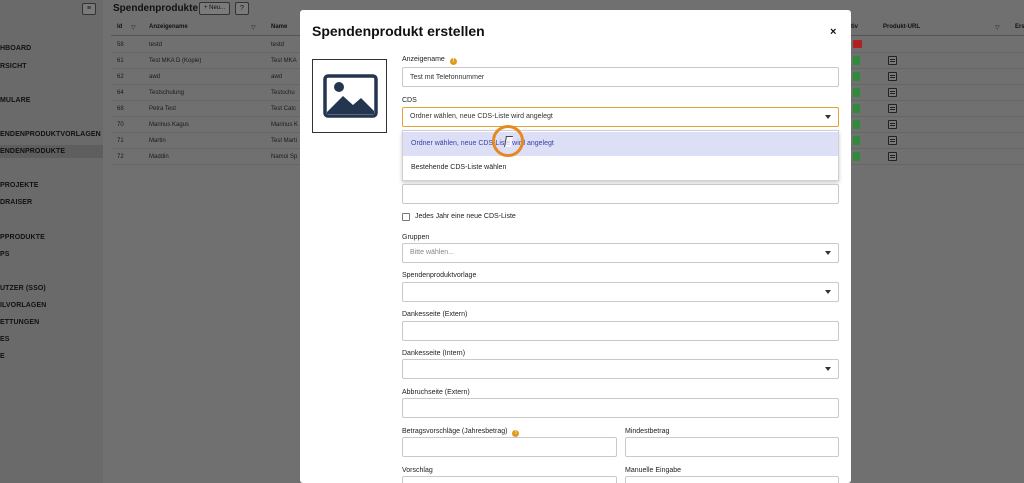  Describe the element at coordinates (119, 27) in the screenshot. I see `column-header-id: Id` at that location.